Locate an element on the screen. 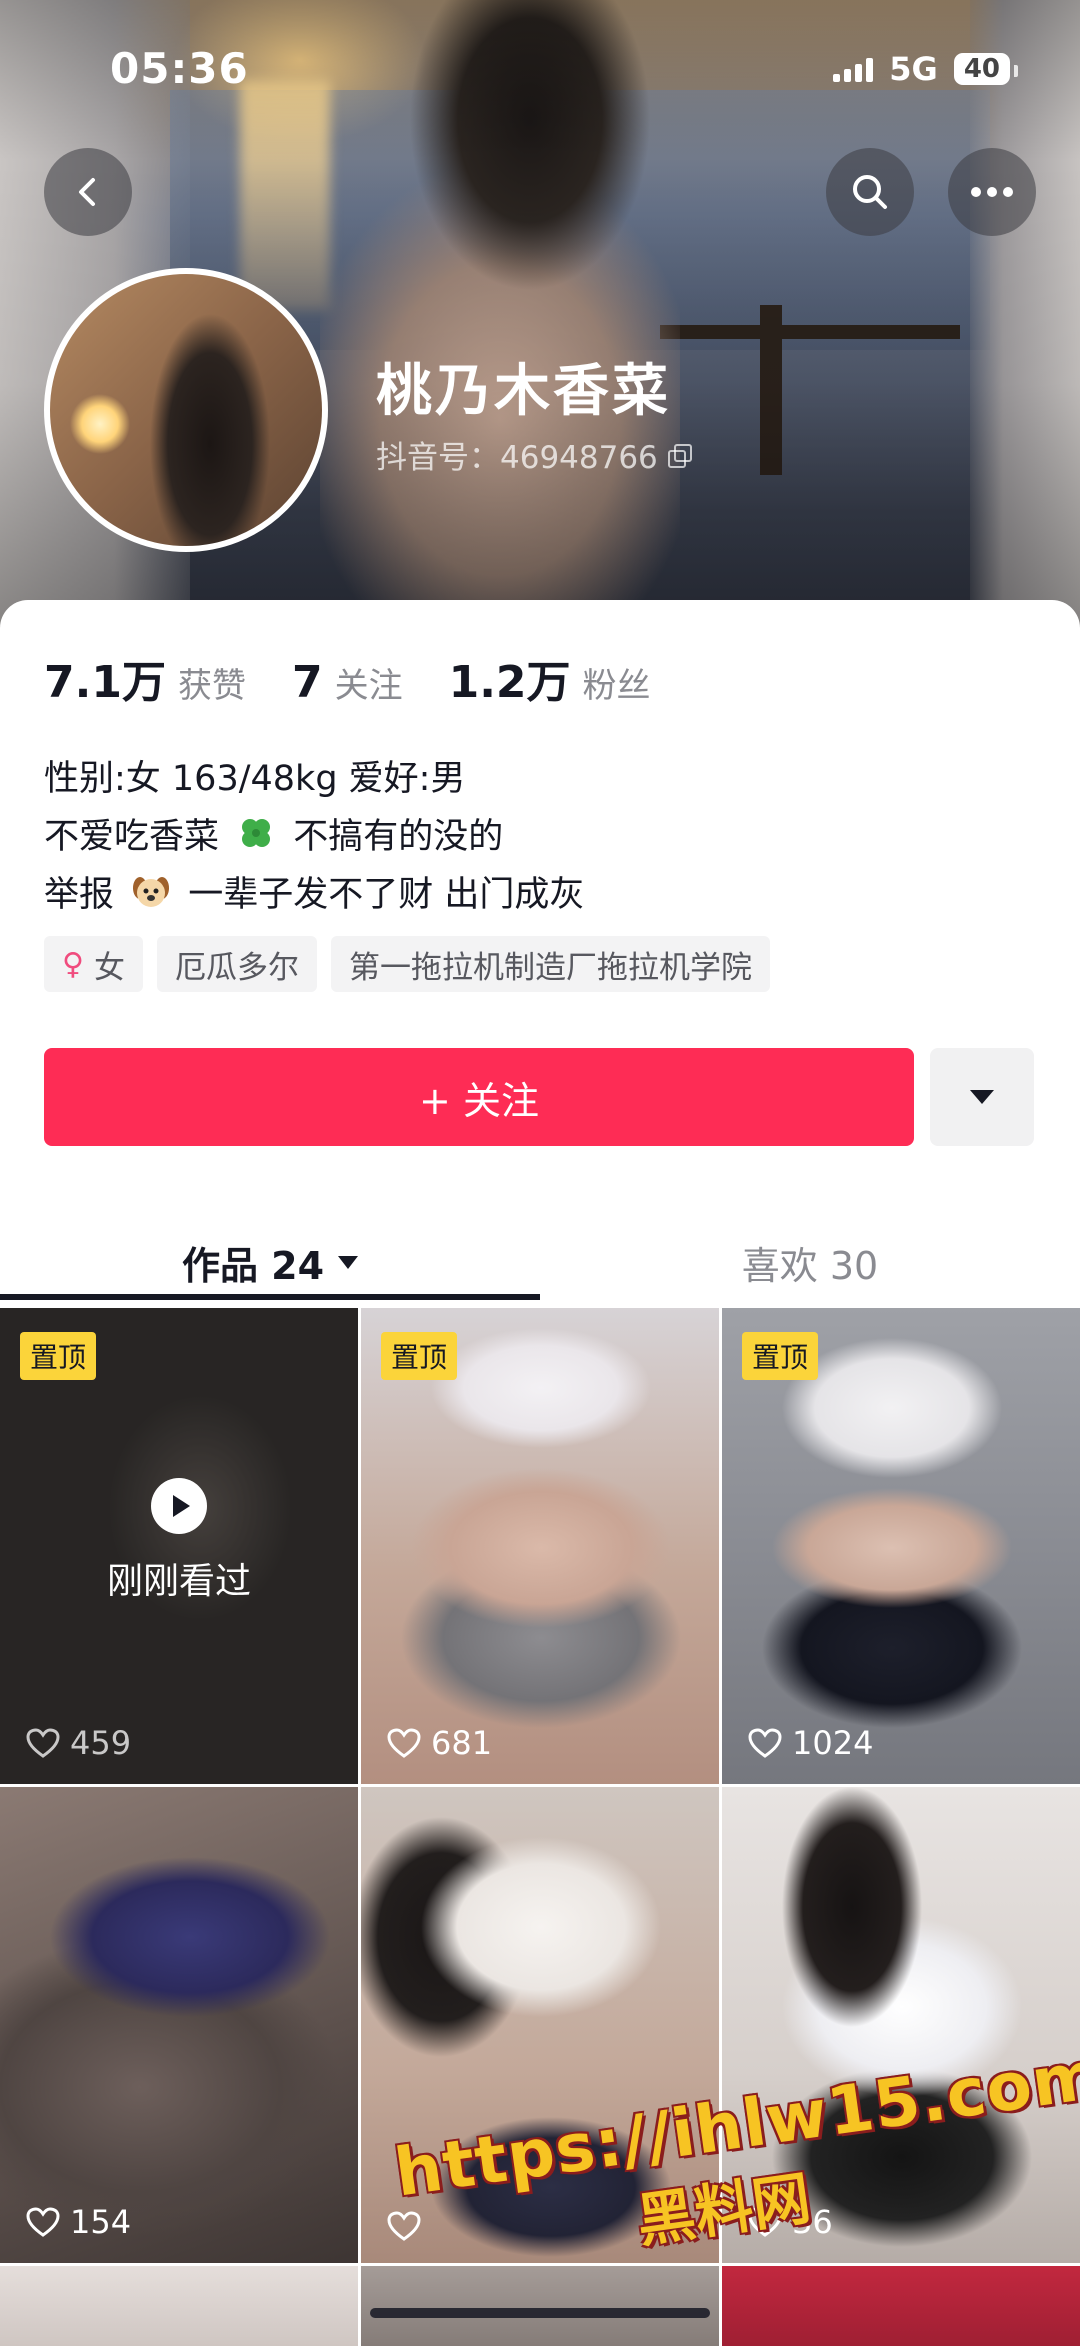 The height and width of the screenshot is (2346, 1080). profile-tags: ♀ 女 厄瓜多尔 第一拖拉机制造厂拖拉机学院 is located at coordinates (407, 964).